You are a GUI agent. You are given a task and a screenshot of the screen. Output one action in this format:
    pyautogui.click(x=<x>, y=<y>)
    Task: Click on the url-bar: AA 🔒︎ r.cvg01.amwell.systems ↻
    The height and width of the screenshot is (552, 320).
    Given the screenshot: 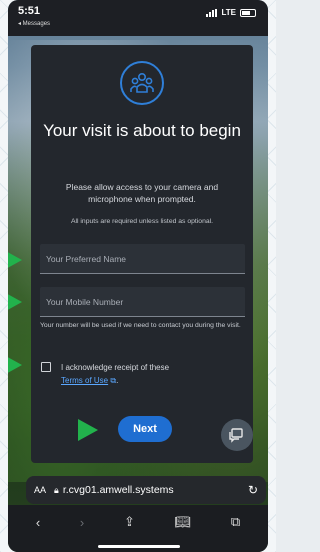 What is the action you would take?
    pyautogui.click(x=146, y=490)
    